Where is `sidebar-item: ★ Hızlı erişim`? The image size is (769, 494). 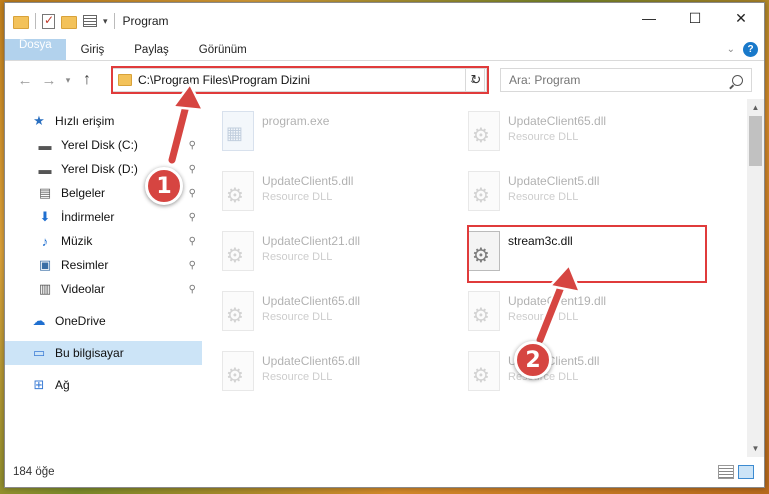
sidebar-item: ★ Hızlı erişim is located at coordinates (103, 121).